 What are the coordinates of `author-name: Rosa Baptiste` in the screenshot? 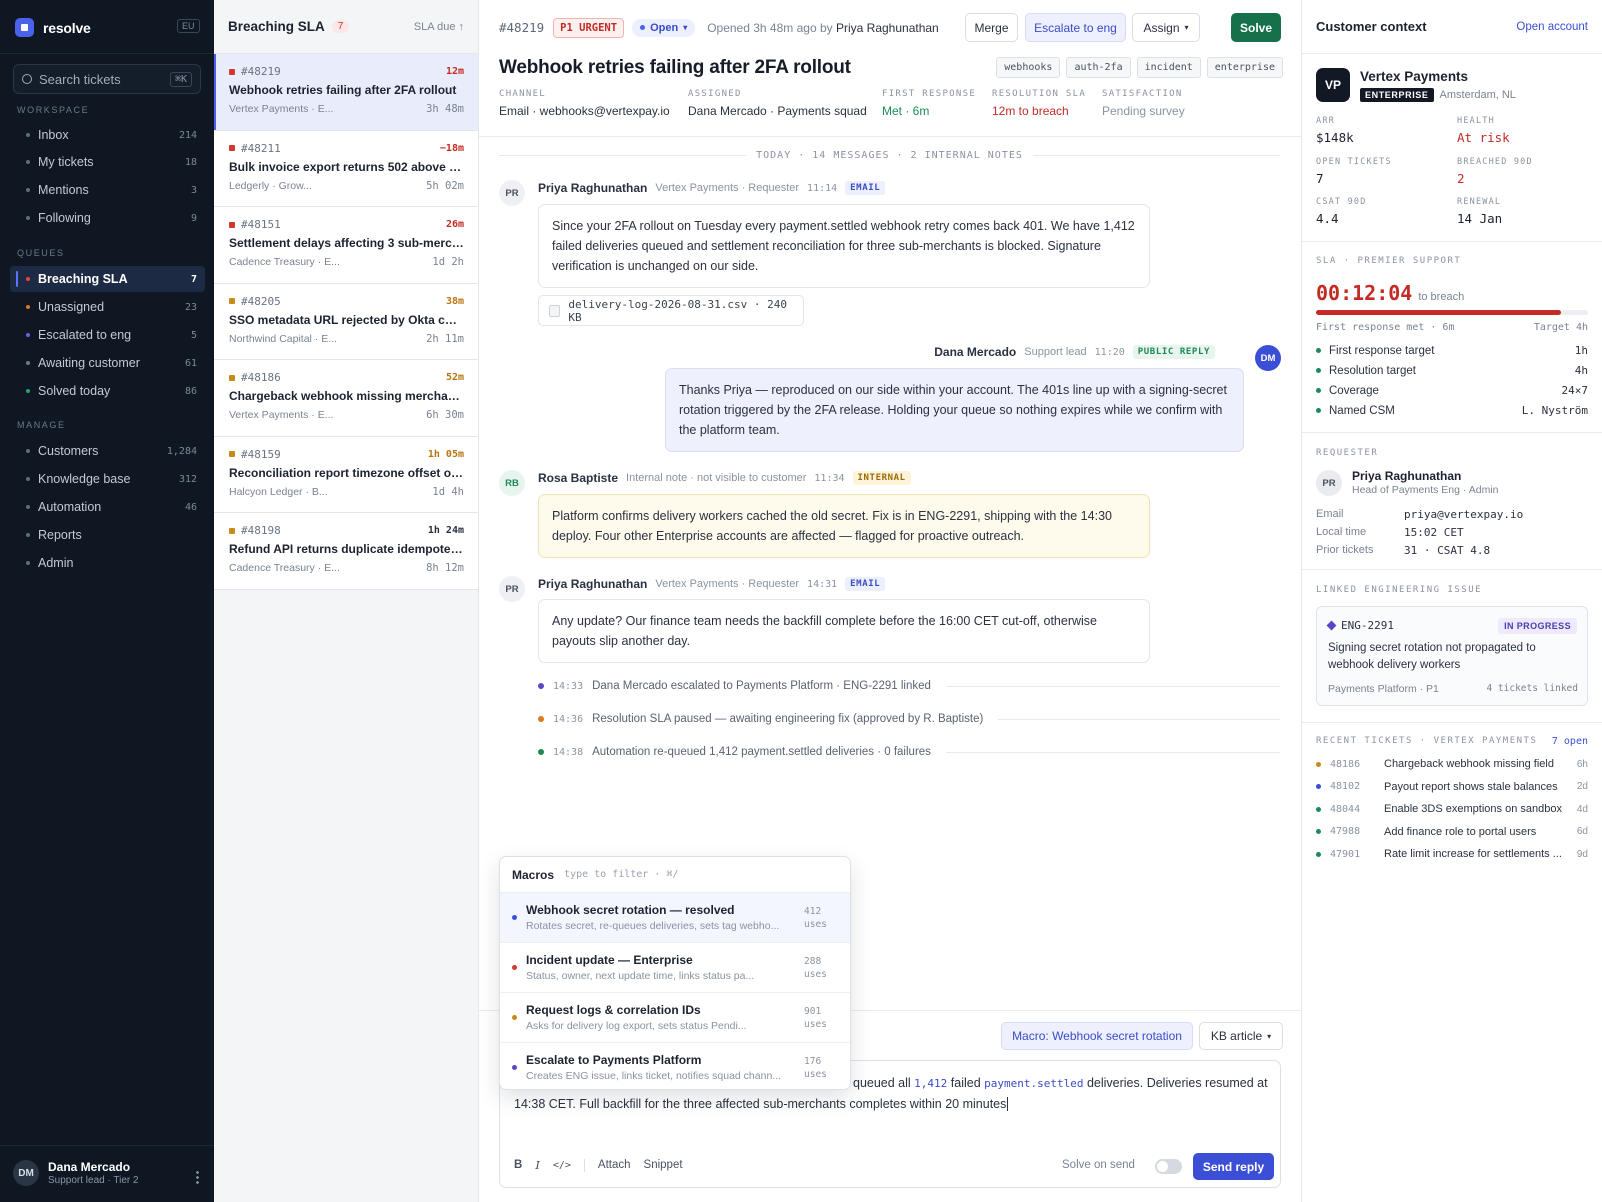 It's located at (578, 478).